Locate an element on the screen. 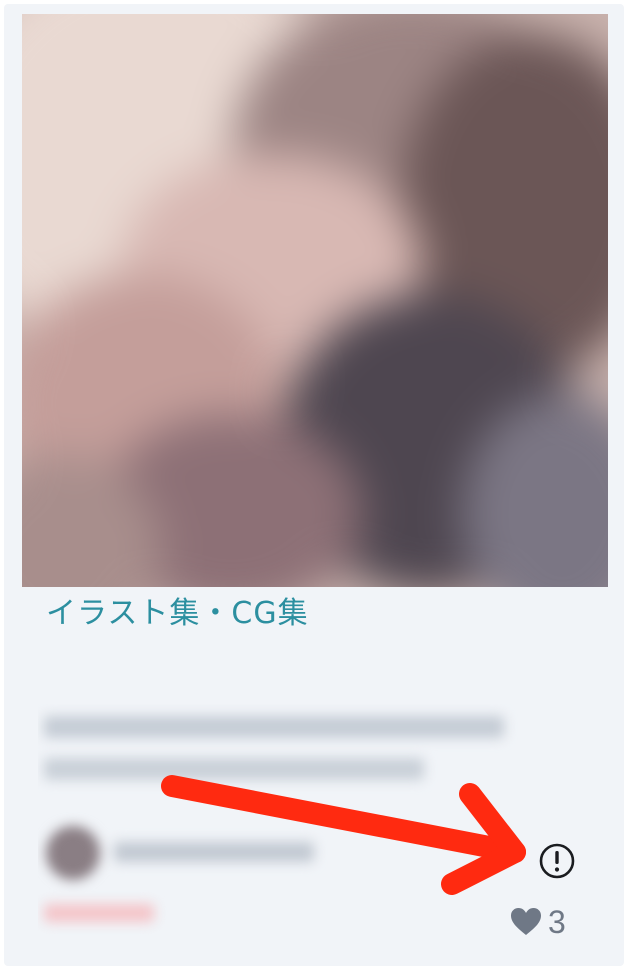 The image size is (630, 972). report-button is located at coordinates (557, 861).